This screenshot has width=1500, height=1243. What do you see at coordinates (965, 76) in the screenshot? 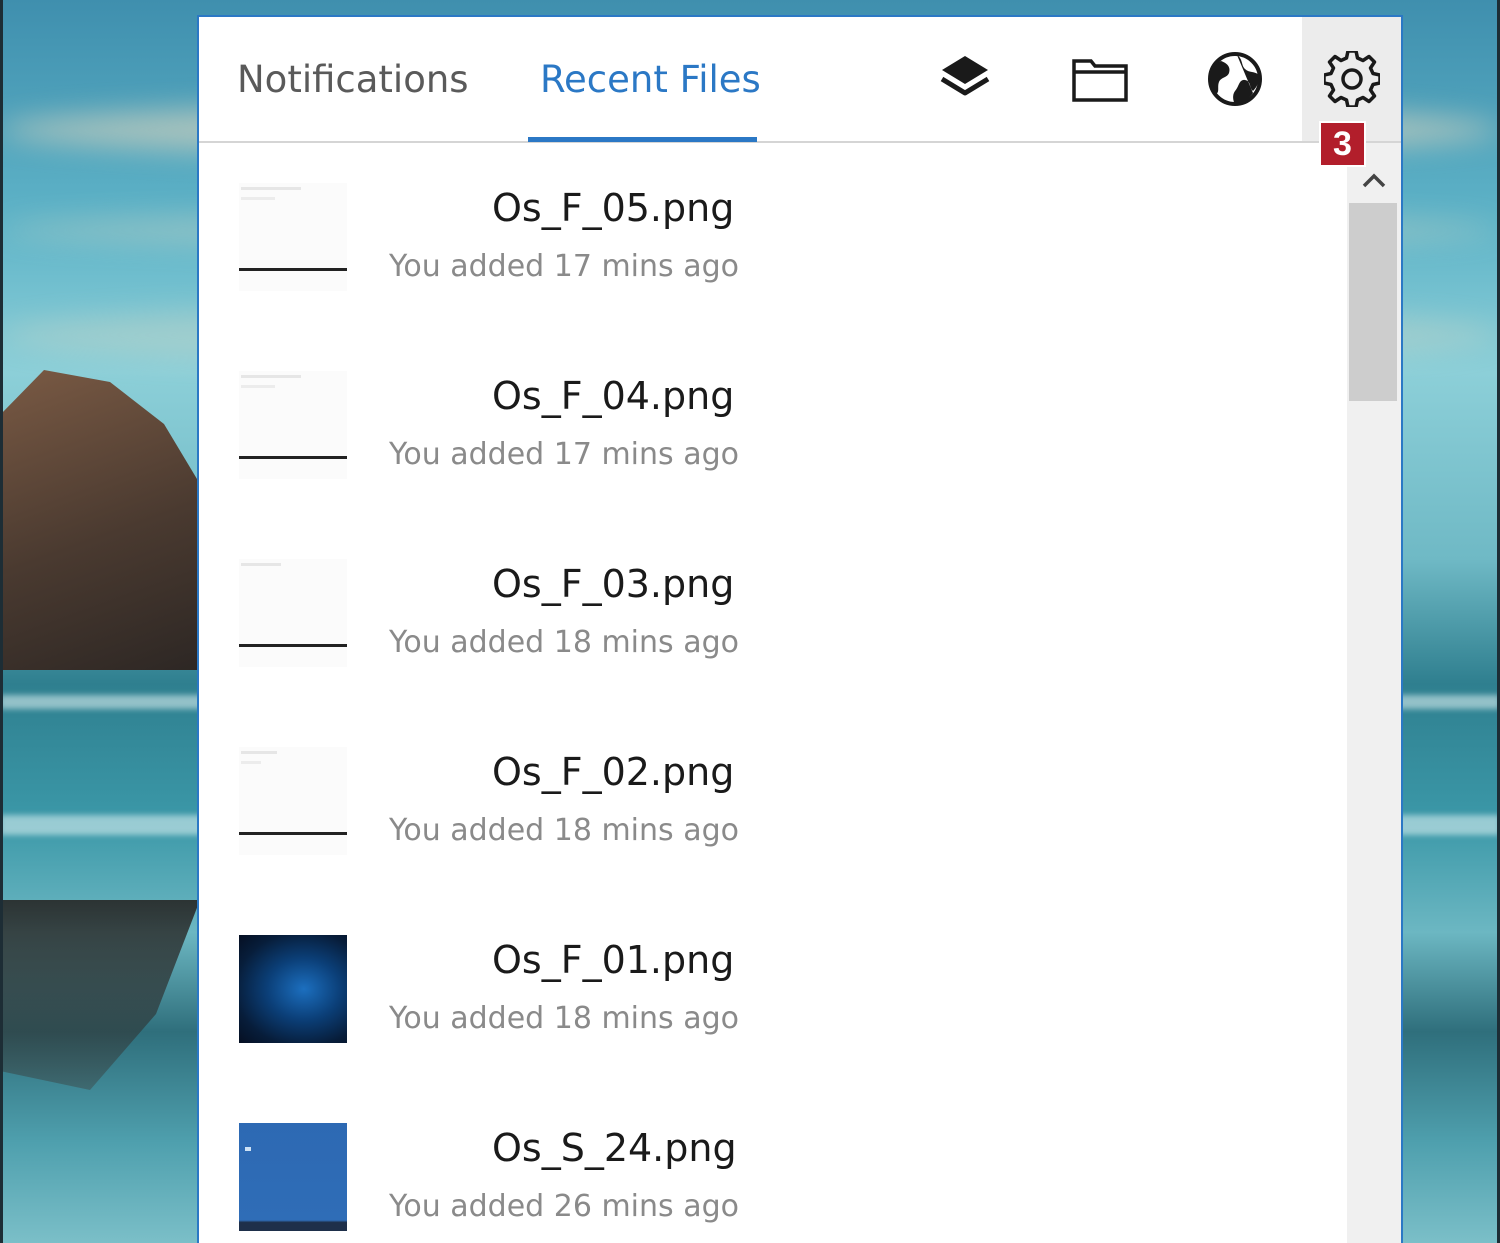
I see `layers-icon` at bounding box center [965, 76].